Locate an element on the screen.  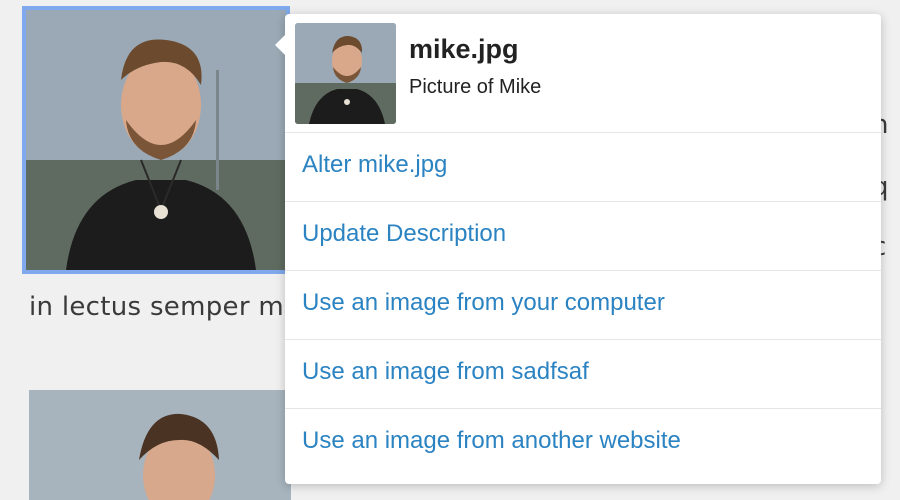
thumbnail-photo is located at coordinates (345, 73).